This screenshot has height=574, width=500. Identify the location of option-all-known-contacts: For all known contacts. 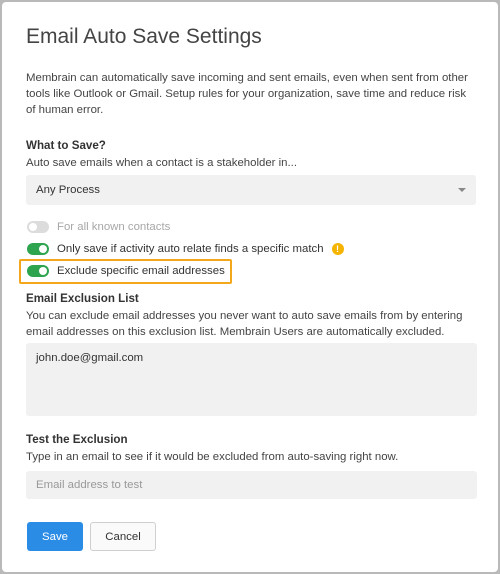
(98, 227).